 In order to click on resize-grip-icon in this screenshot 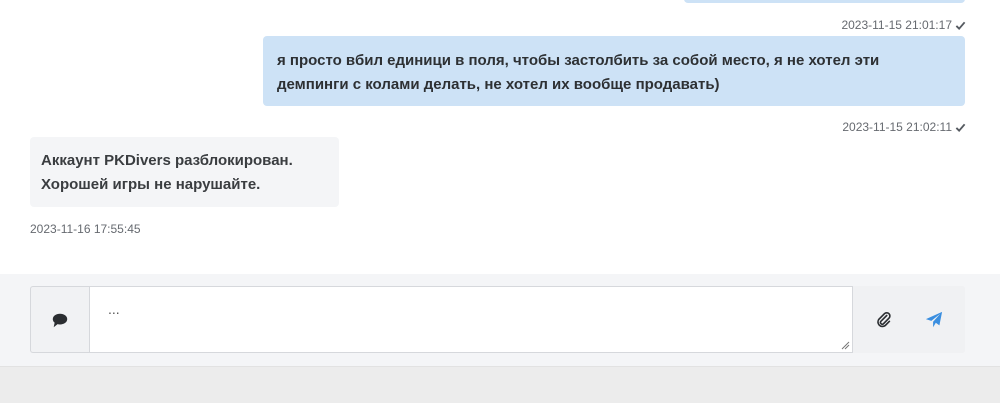, I will do `click(845, 345)`.